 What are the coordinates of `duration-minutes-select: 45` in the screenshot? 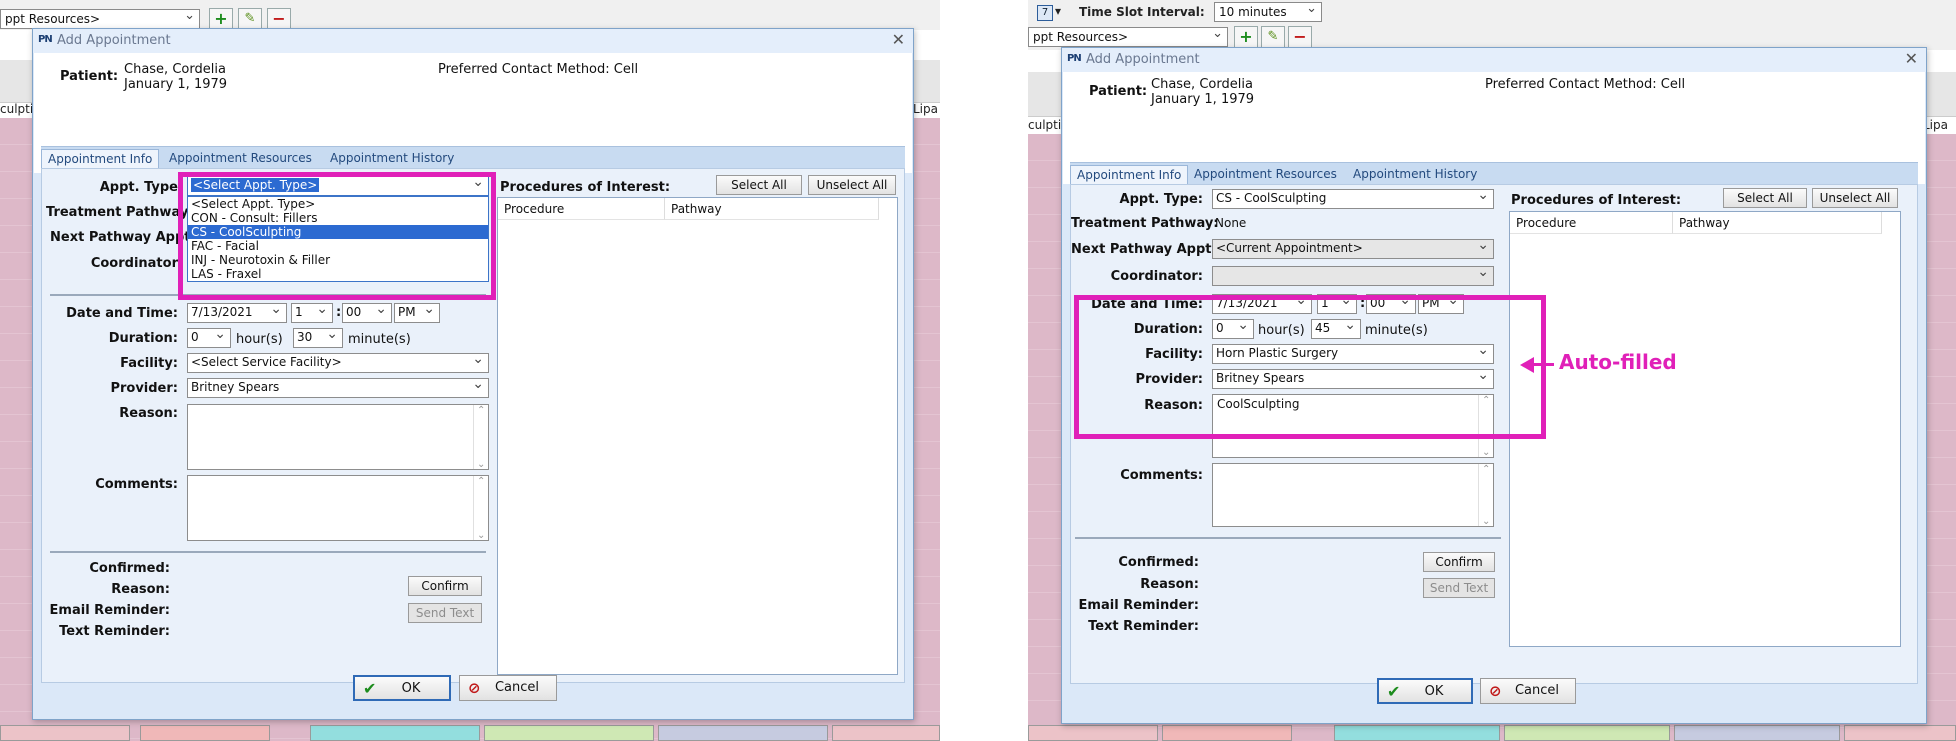 It's located at (1336, 329).